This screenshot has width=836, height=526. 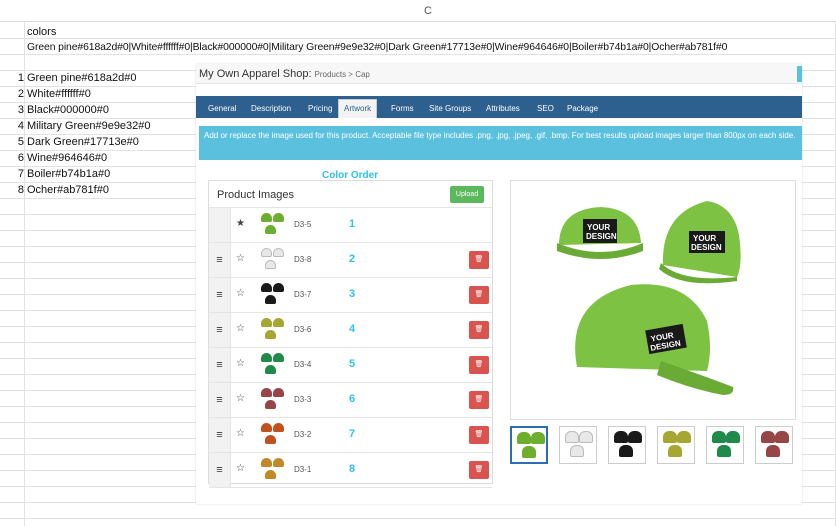 What do you see at coordinates (12, 78) in the screenshot?
I see `row-number: 1` at bounding box center [12, 78].